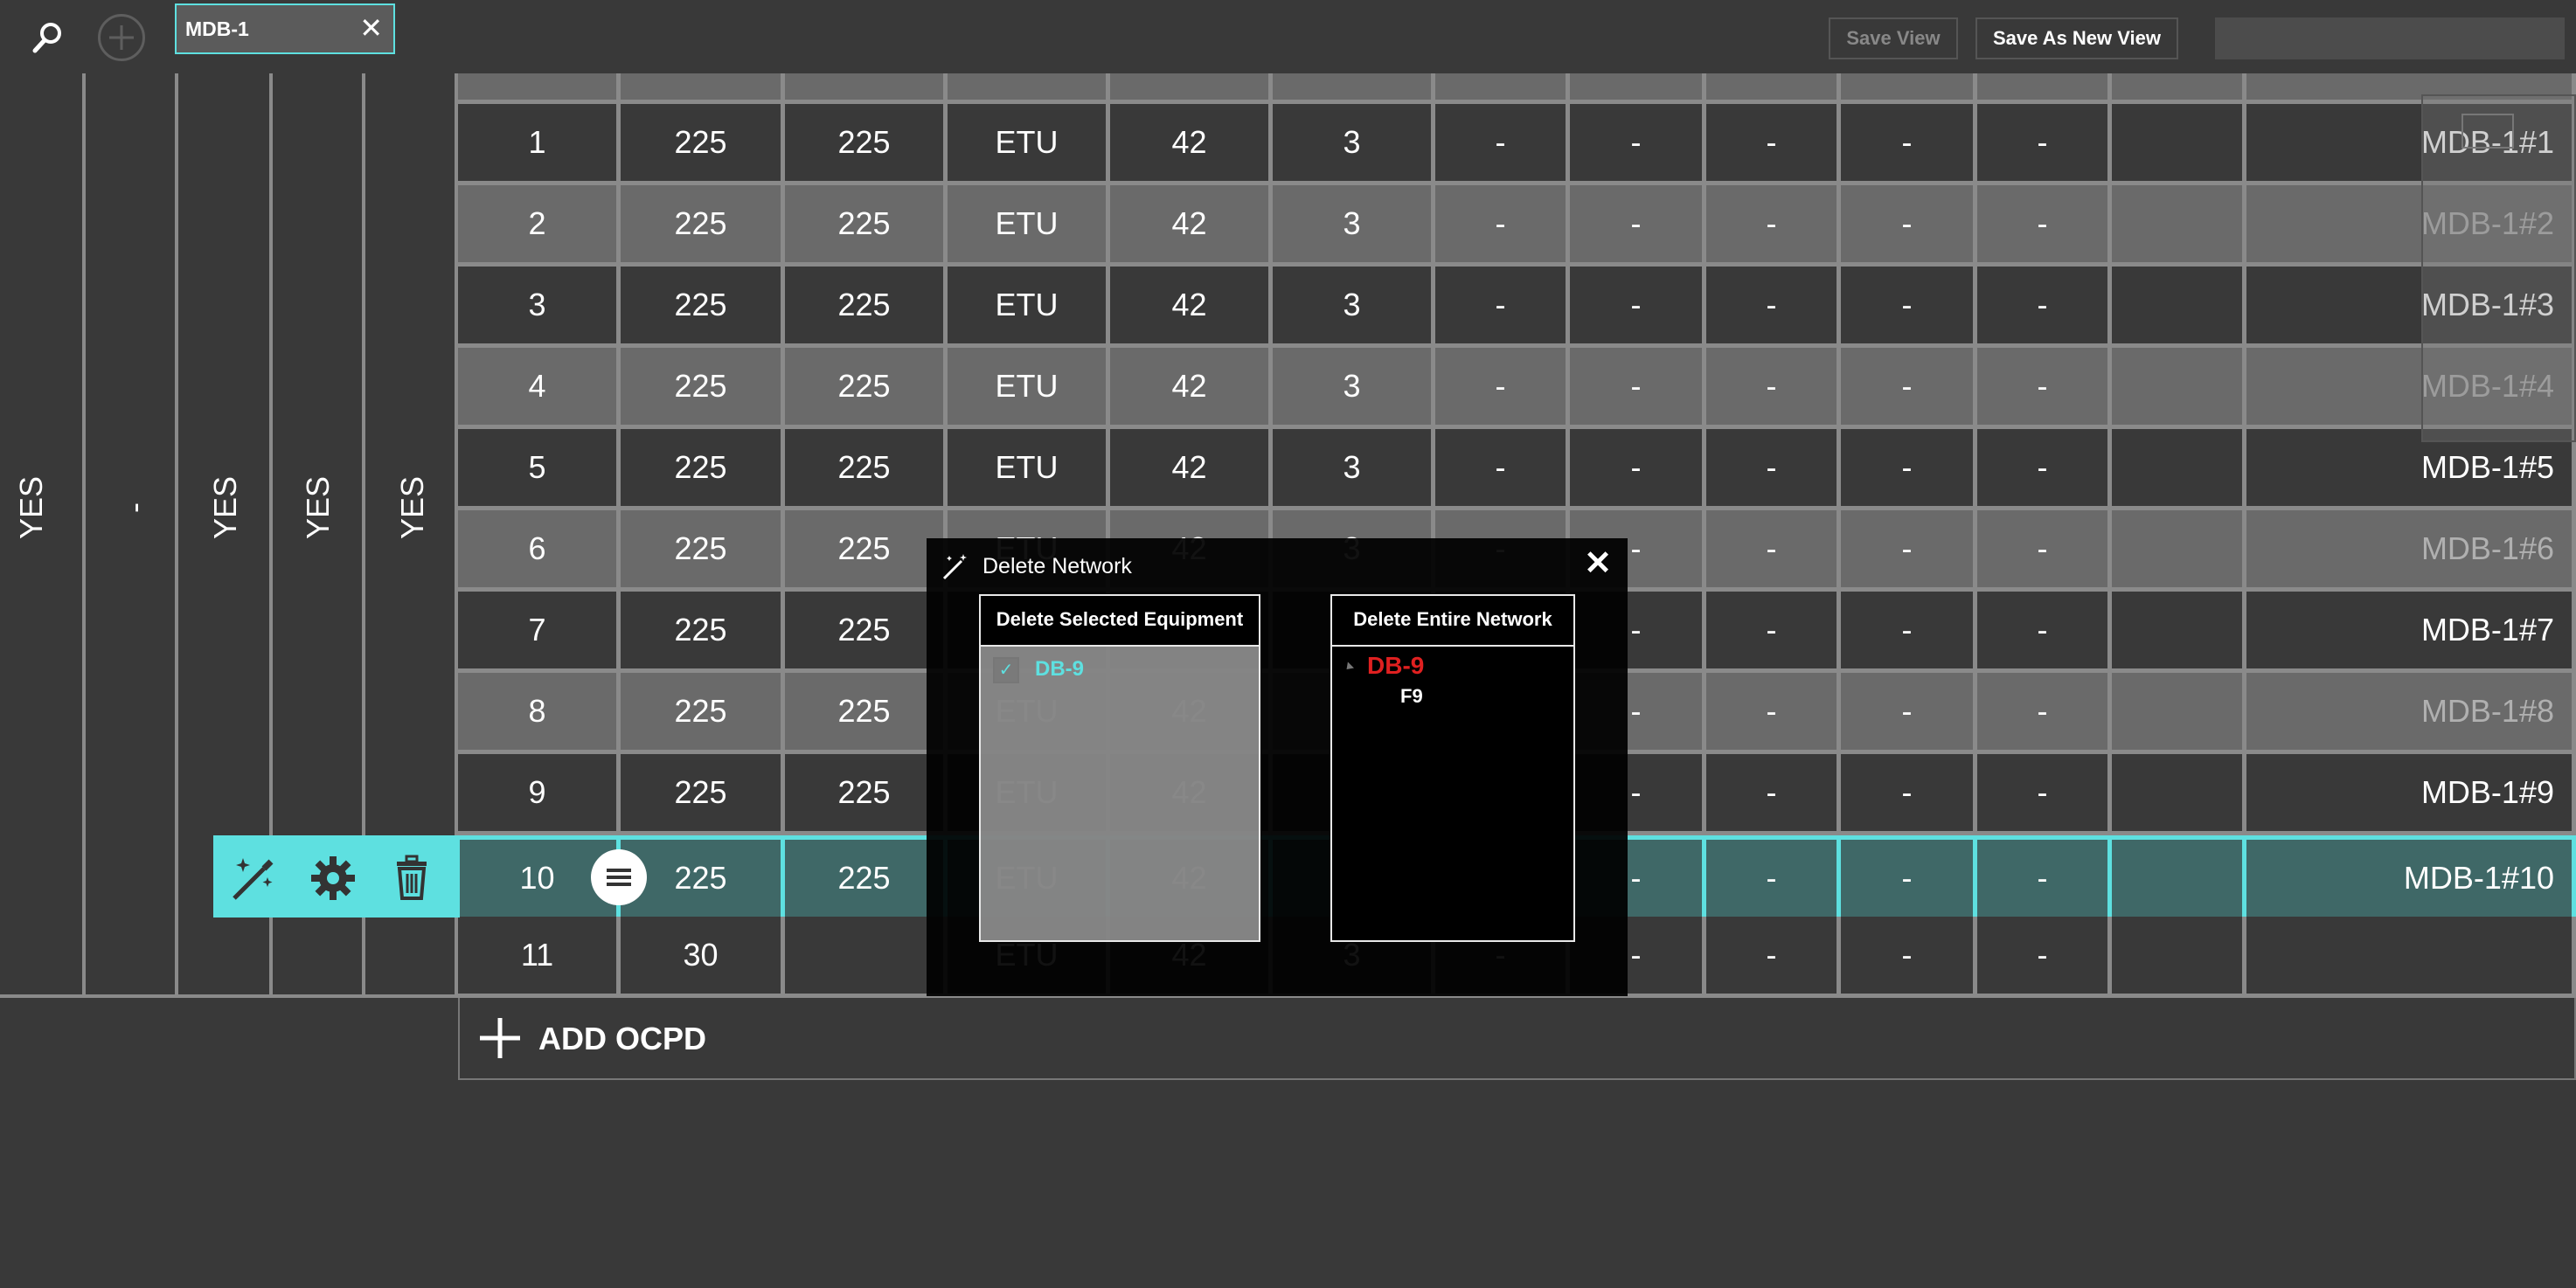  I want to click on magic-wand-icon, so click(253, 878).